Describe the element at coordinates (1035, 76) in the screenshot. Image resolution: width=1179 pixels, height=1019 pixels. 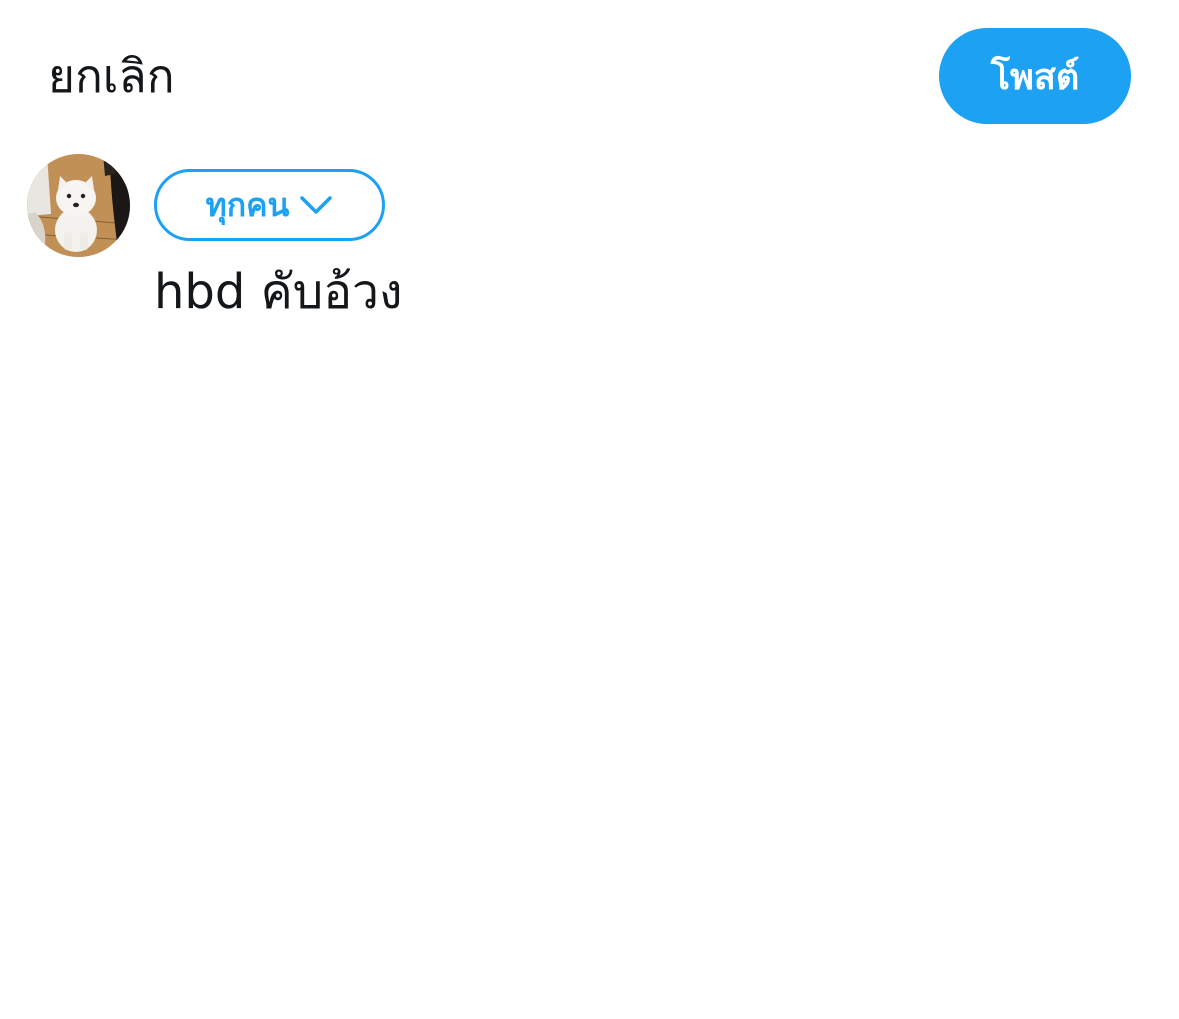
I see `post-button: โพสต์` at that location.